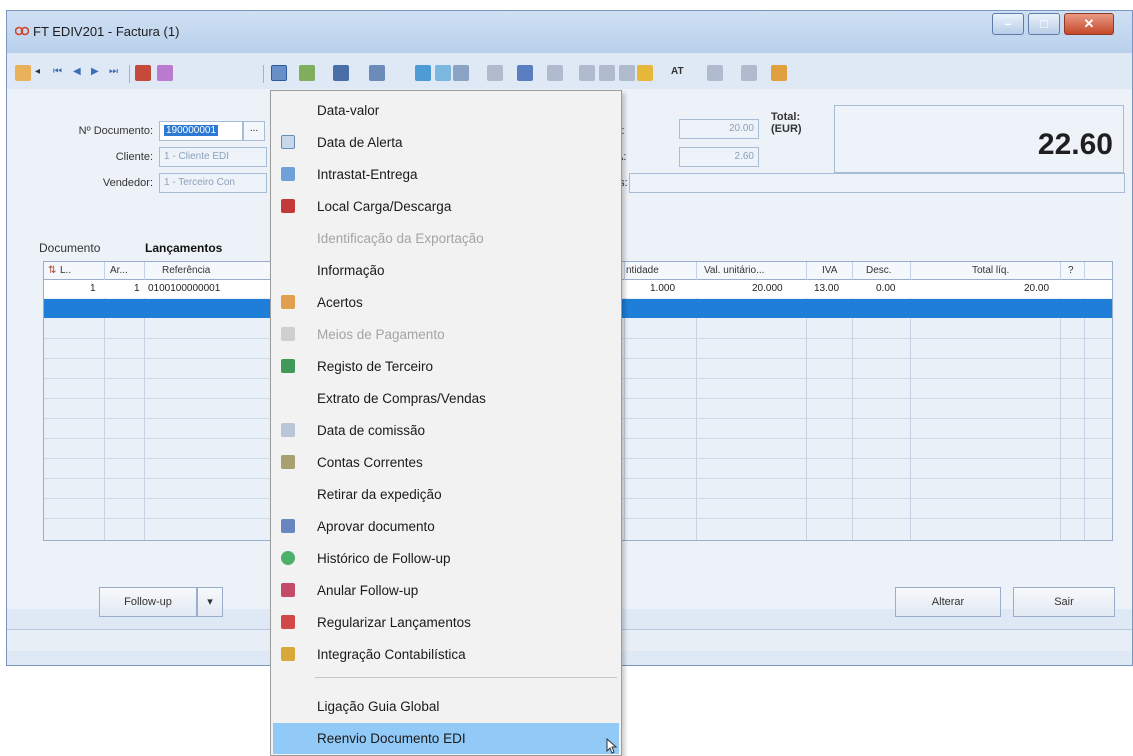 This screenshot has width=1133, height=756. I want to click on menu-item-historico-followup: Histórico de Follow-up, so click(446, 558).